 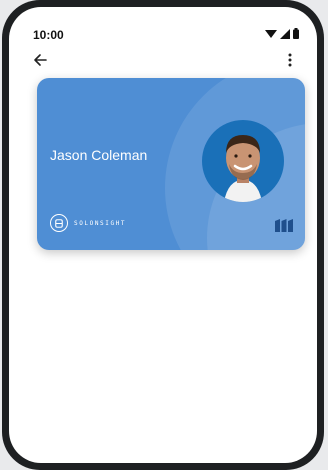 What do you see at coordinates (163, 60) in the screenshot?
I see `app-bar` at bounding box center [163, 60].